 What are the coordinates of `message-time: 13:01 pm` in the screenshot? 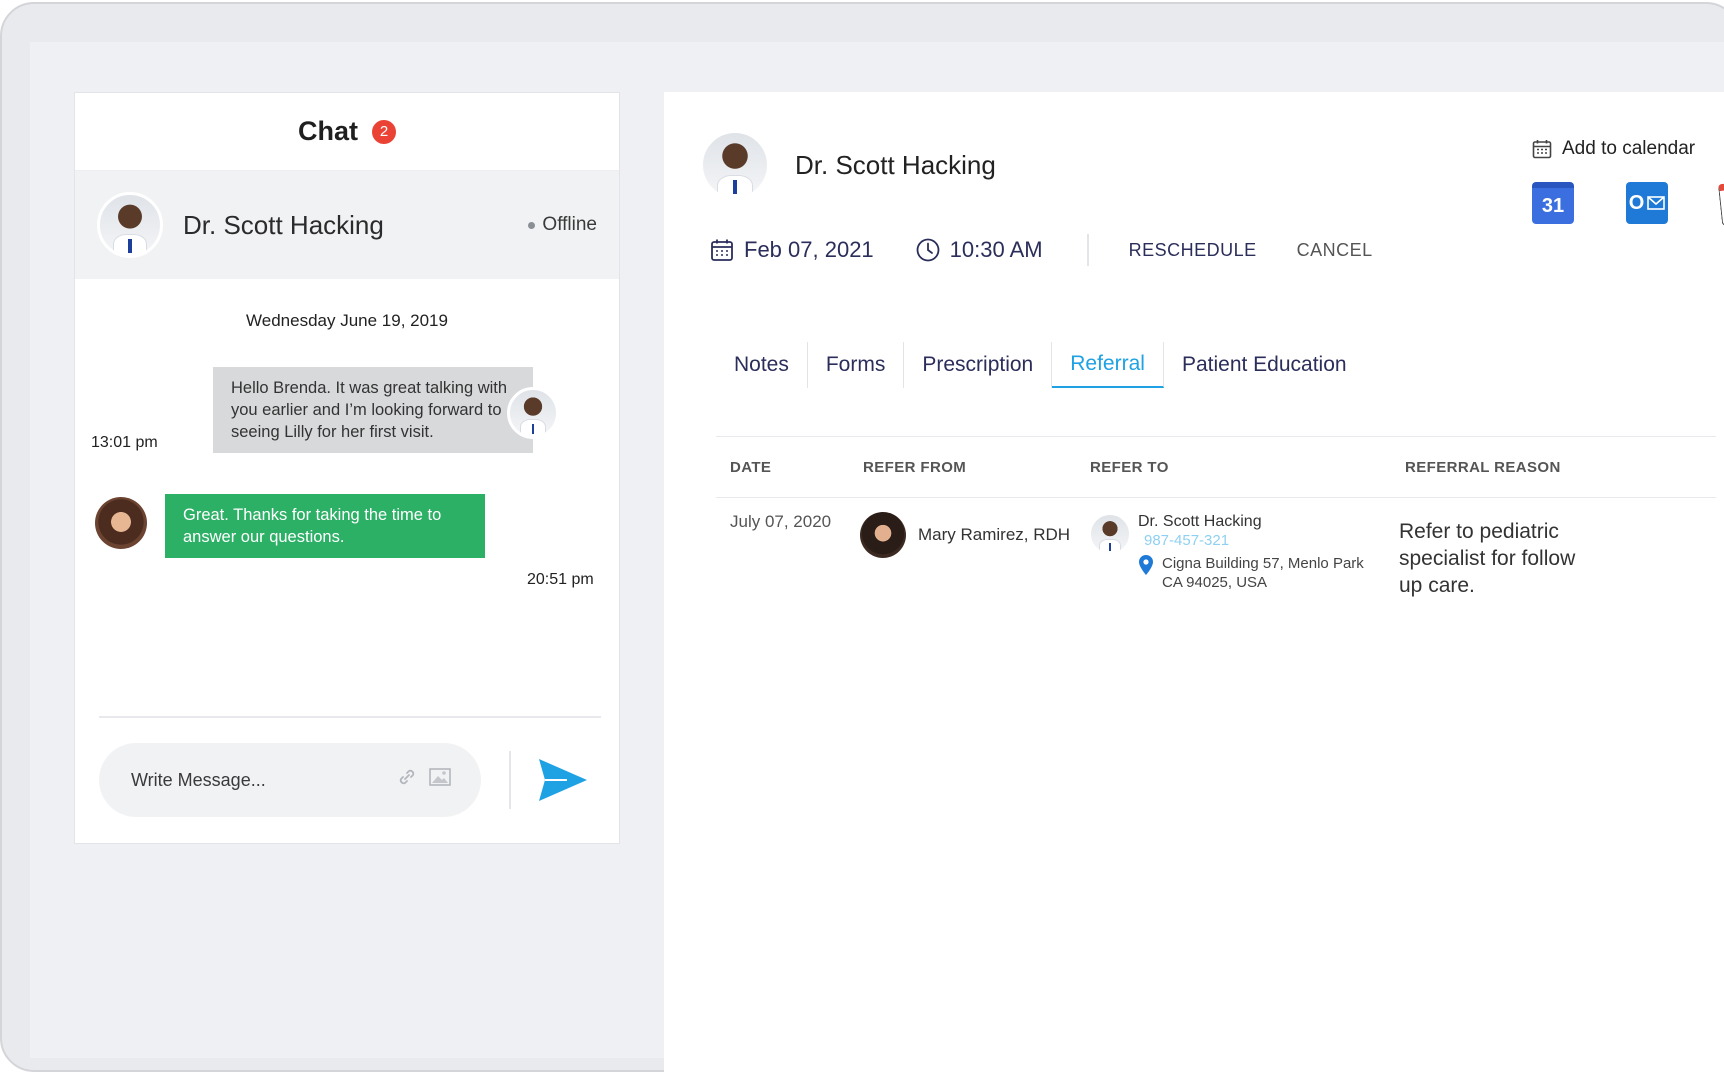 It's located at (124, 442).